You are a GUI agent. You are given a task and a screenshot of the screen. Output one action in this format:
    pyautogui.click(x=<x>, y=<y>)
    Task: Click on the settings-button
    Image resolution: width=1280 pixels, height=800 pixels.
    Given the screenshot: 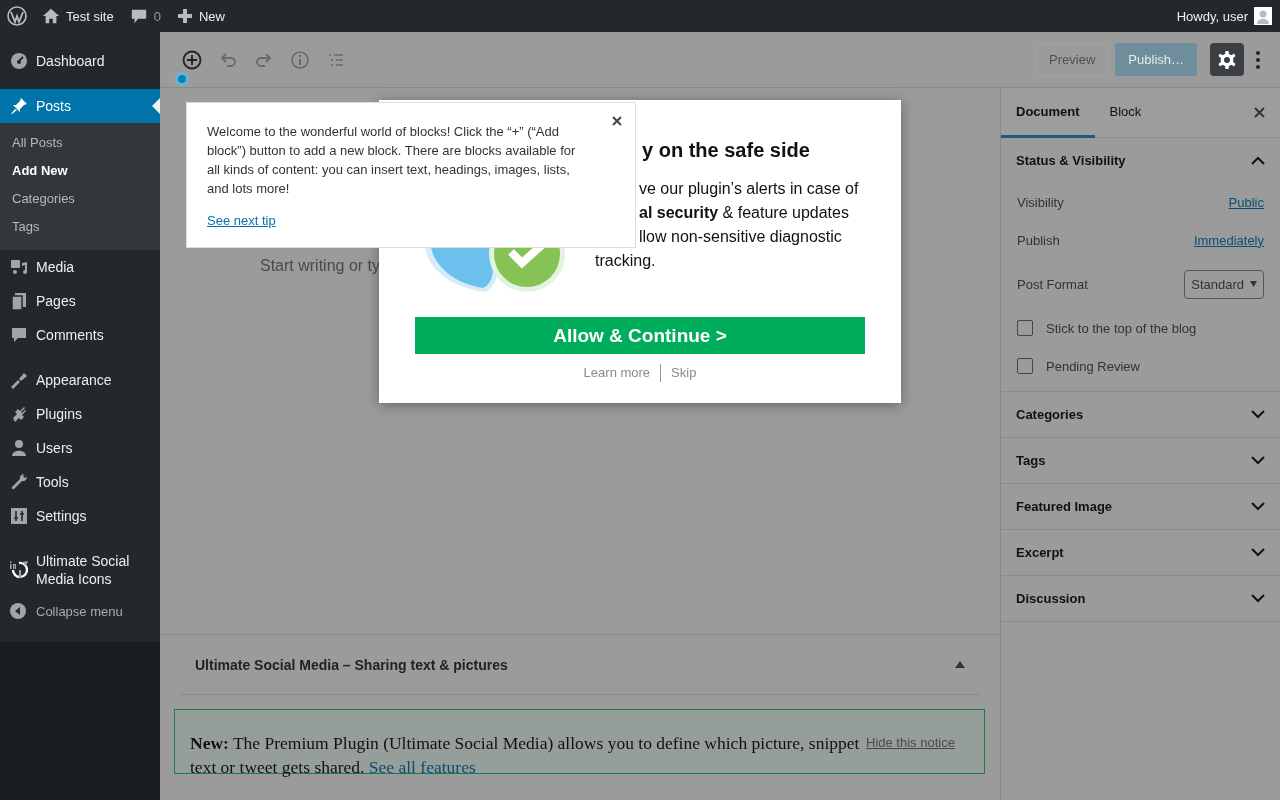 What is the action you would take?
    pyautogui.click(x=1227, y=59)
    